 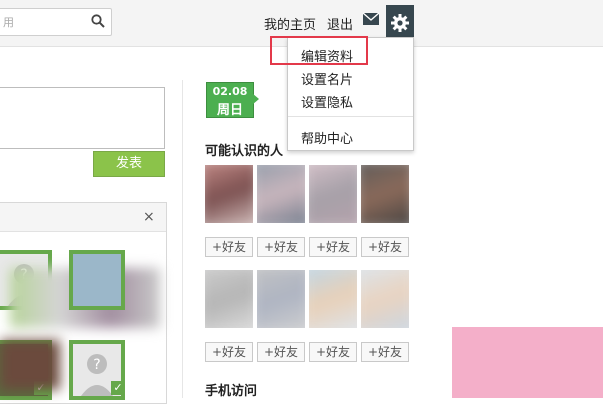 What do you see at coordinates (350, 116) in the screenshot?
I see `menu-divider` at bounding box center [350, 116].